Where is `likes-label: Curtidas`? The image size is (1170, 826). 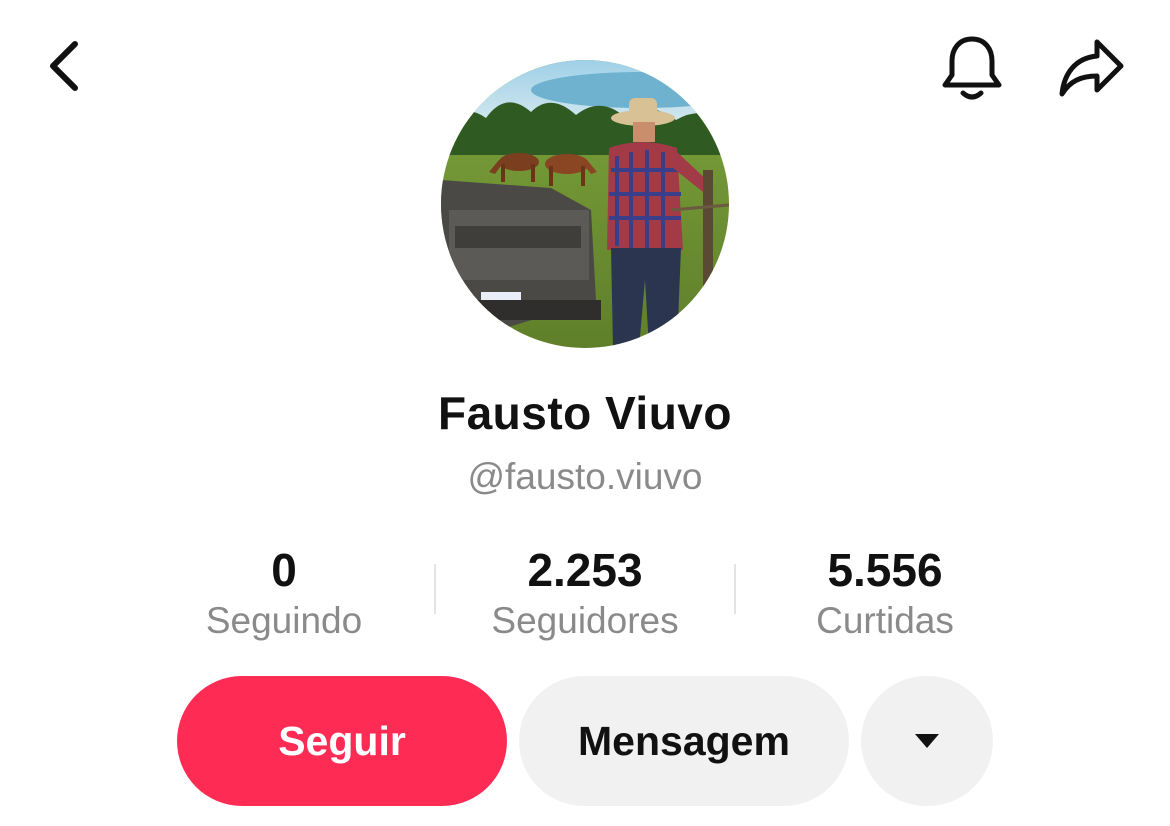 likes-label: Curtidas is located at coordinates (885, 620).